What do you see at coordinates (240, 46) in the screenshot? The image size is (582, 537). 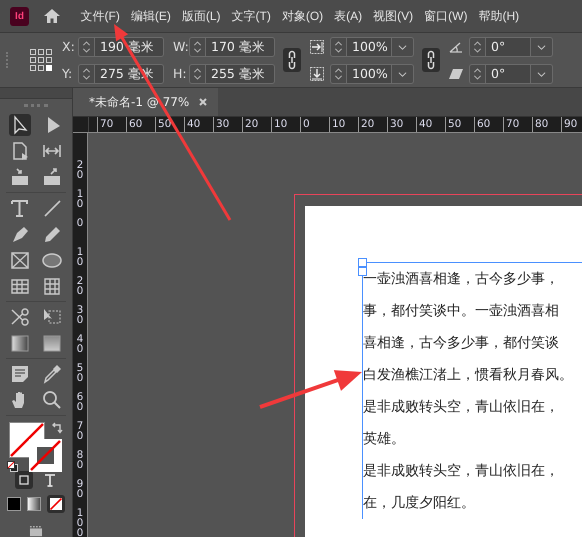 I see `input-field: 170 毫米` at bounding box center [240, 46].